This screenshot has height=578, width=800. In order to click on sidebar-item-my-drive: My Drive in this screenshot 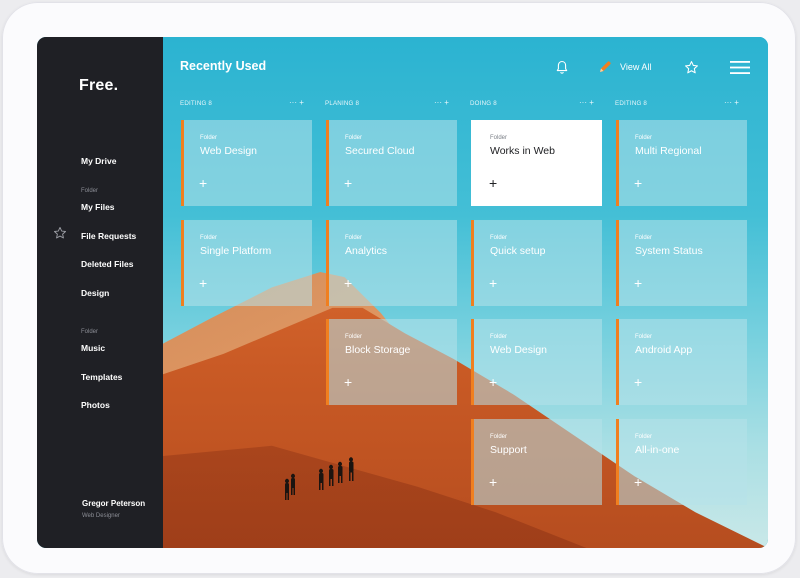, I will do `click(98, 161)`.